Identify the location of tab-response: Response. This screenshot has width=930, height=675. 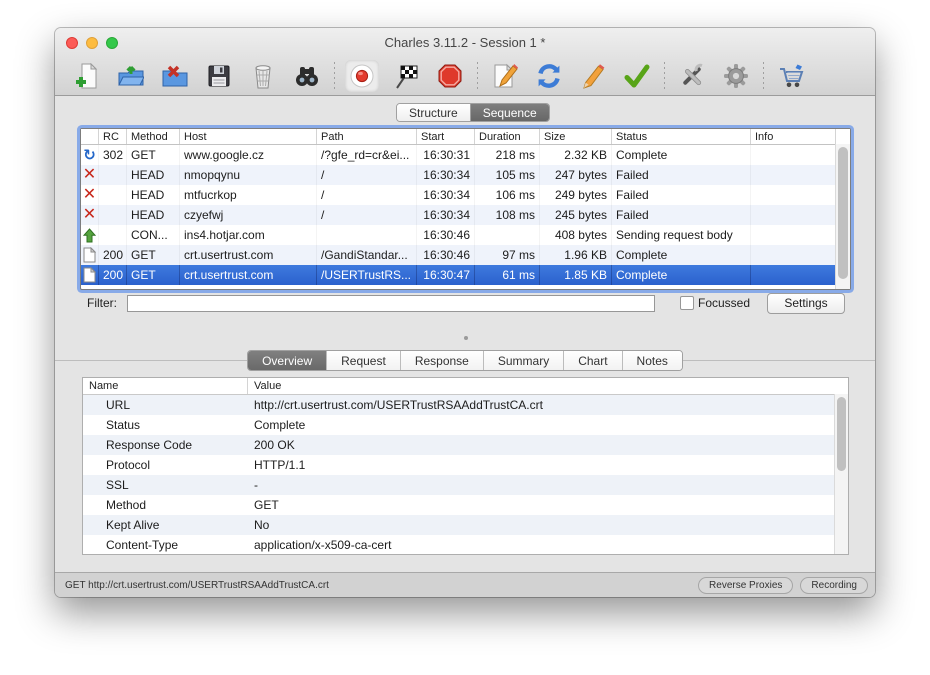
(441, 360).